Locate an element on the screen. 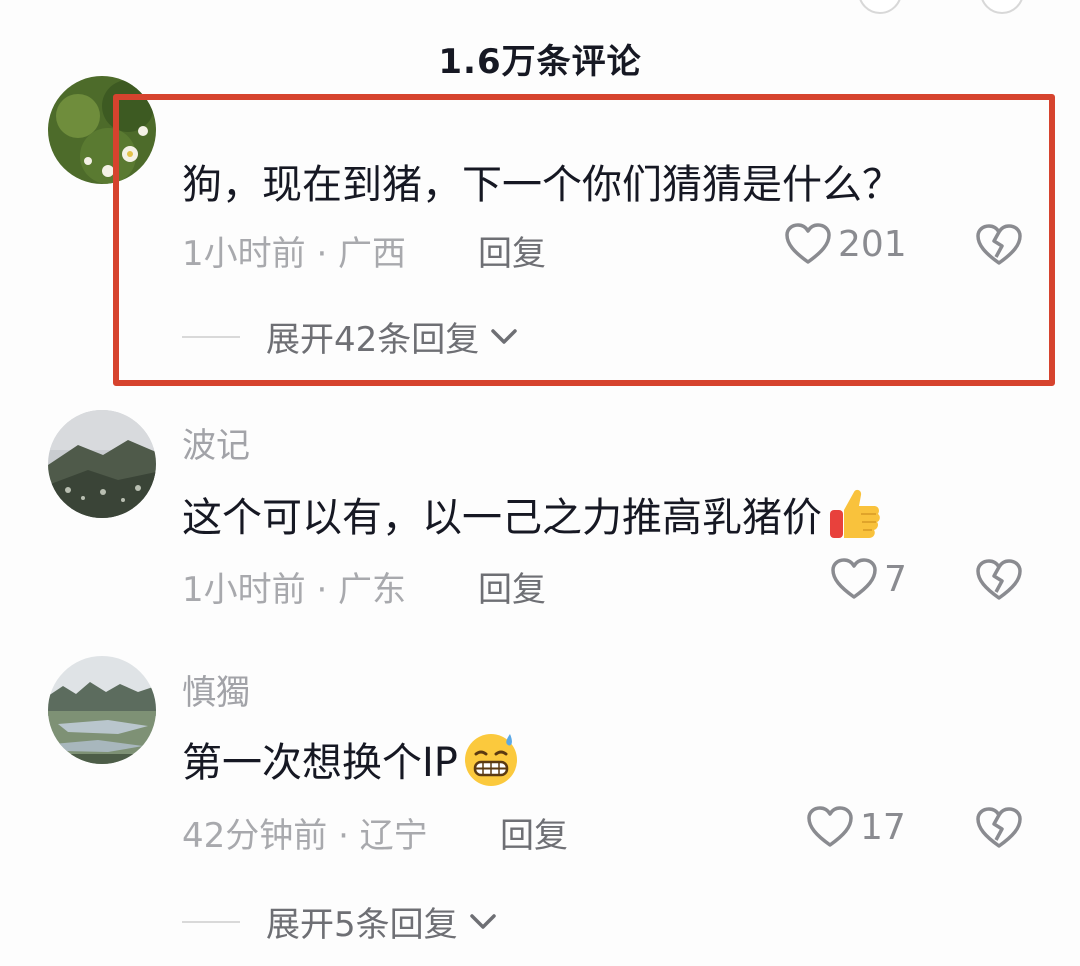 Image resolution: width=1080 pixels, height=966 pixels. expand-replies-button: 展开5条回复 is located at coordinates (340, 921).